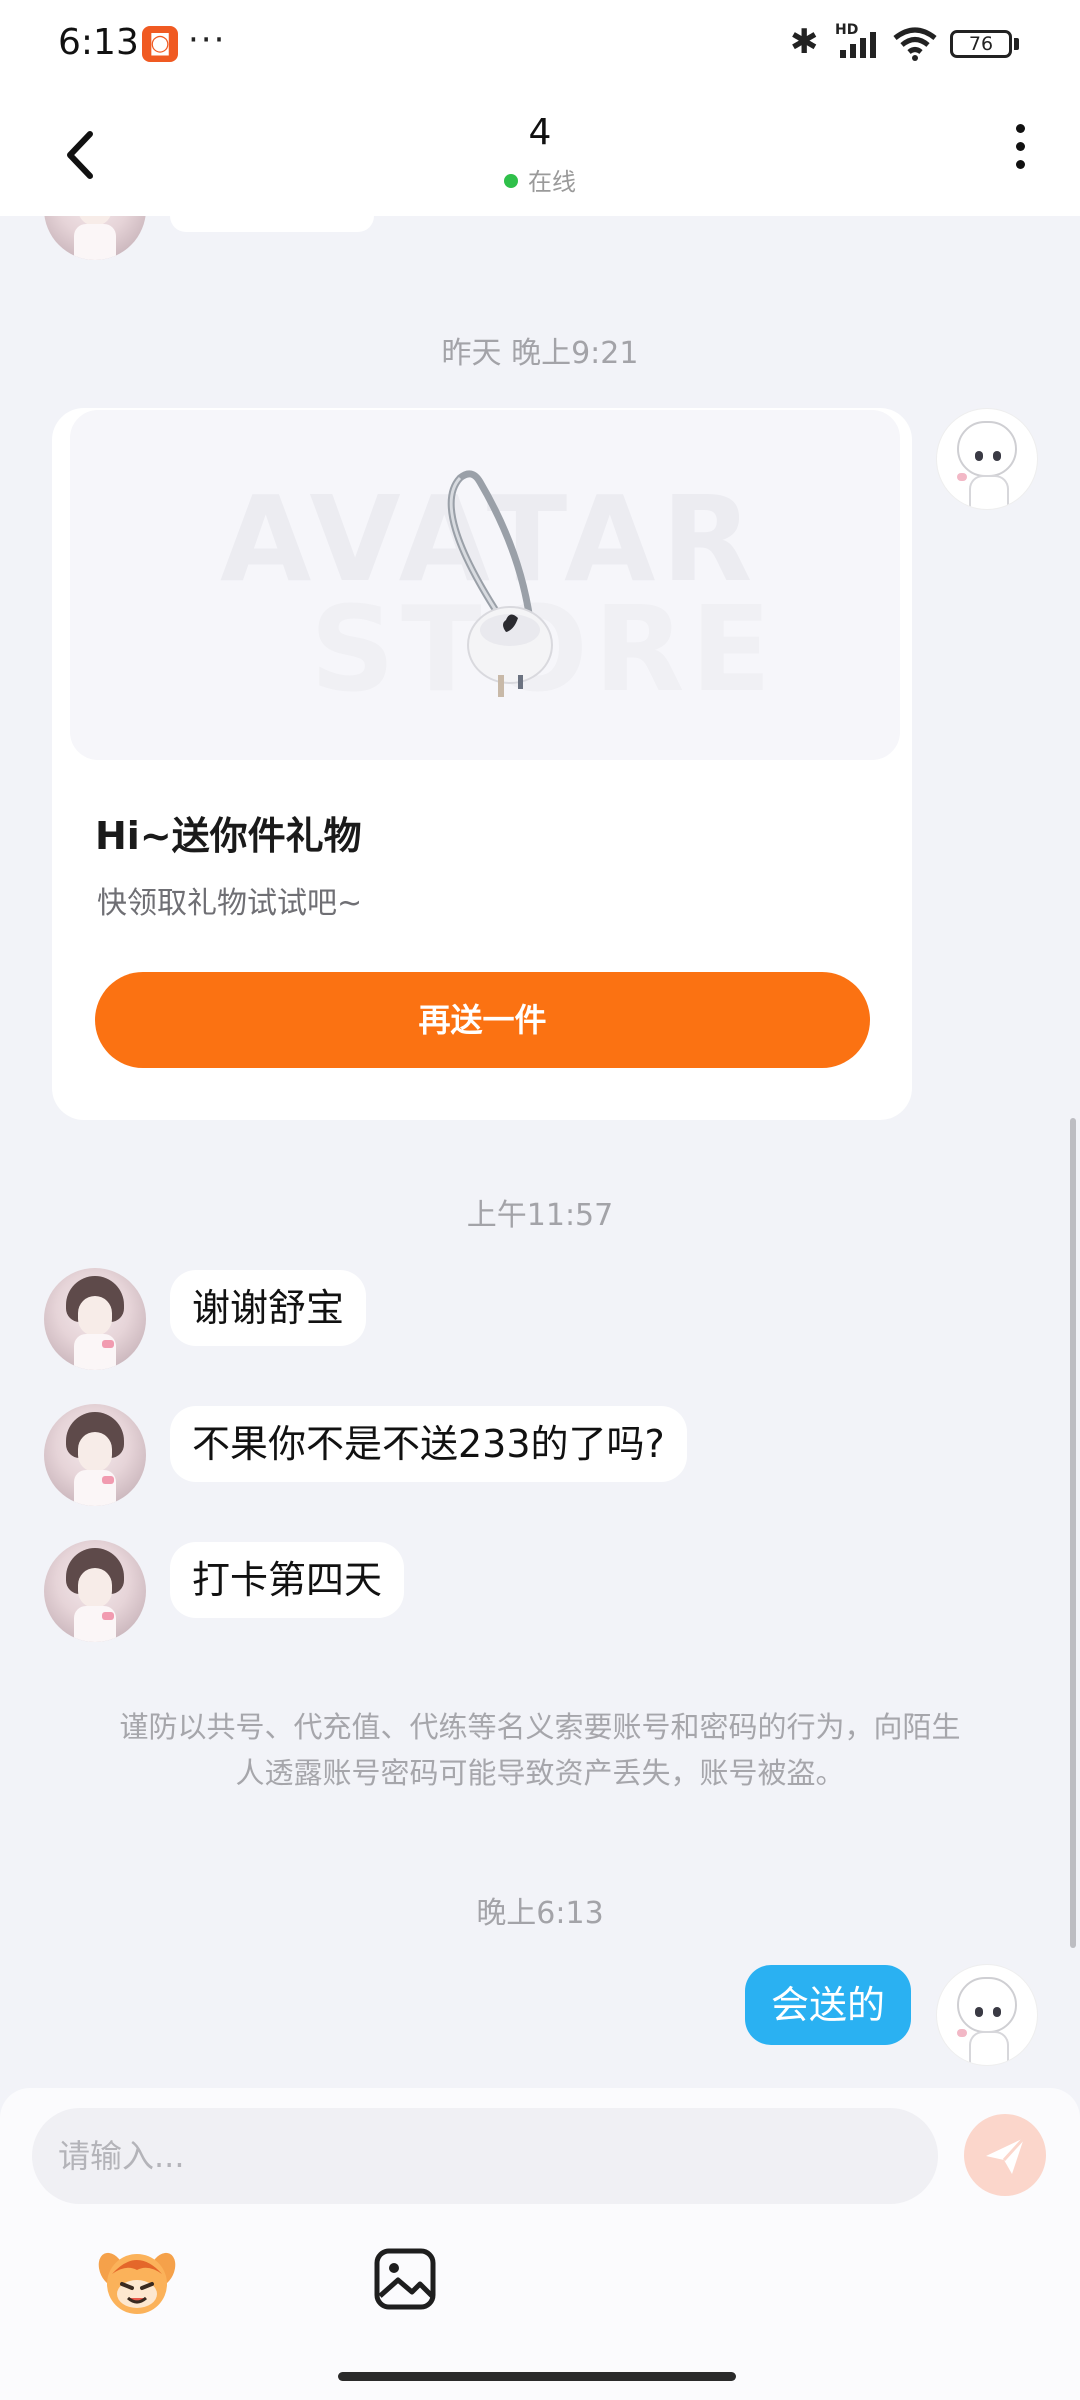 The width and height of the screenshot is (1080, 2400). I want to click on back-arrow-icon, so click(80, 155).